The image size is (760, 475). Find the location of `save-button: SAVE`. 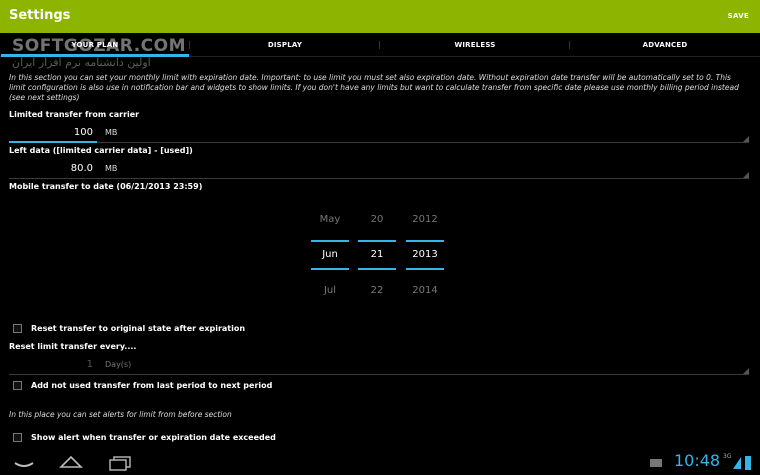

save-button: SAVE is located at coordinates (738, 16).